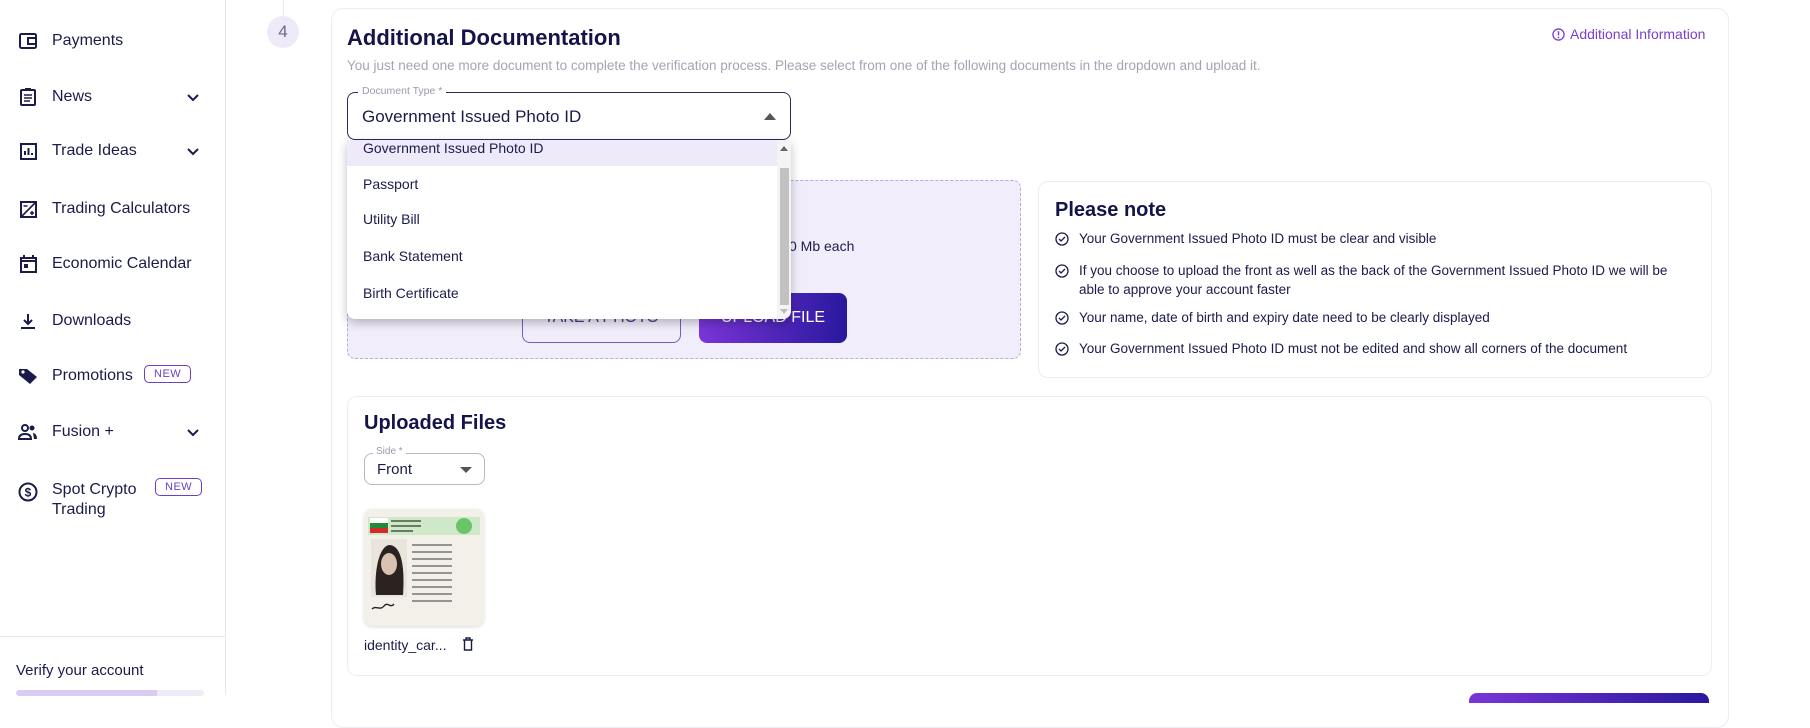 This screenshot has height=728, width=1810. What do you see at coordinates (88, 40) in the screenshot?
I see `sidebar-item-label: Payments` at bounding box center [88, 40].